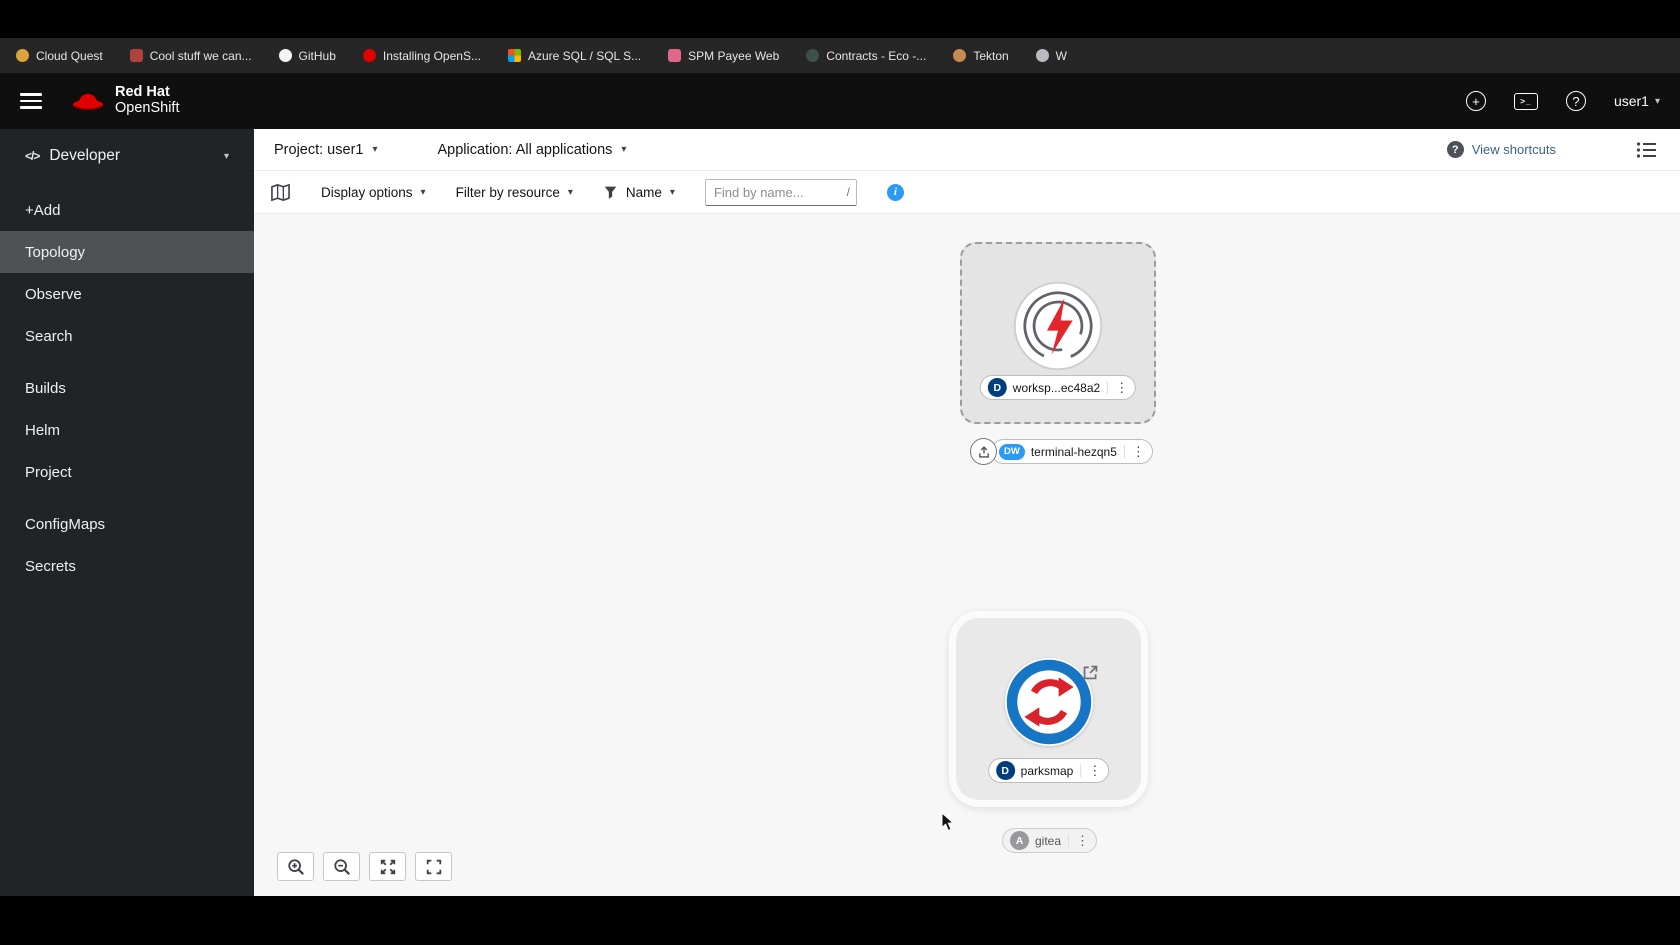 This screenshot has height=945, width=1680. Describe the element at coordinates (280, 192) in the screenshot. I see `export-application-icon` at that location.